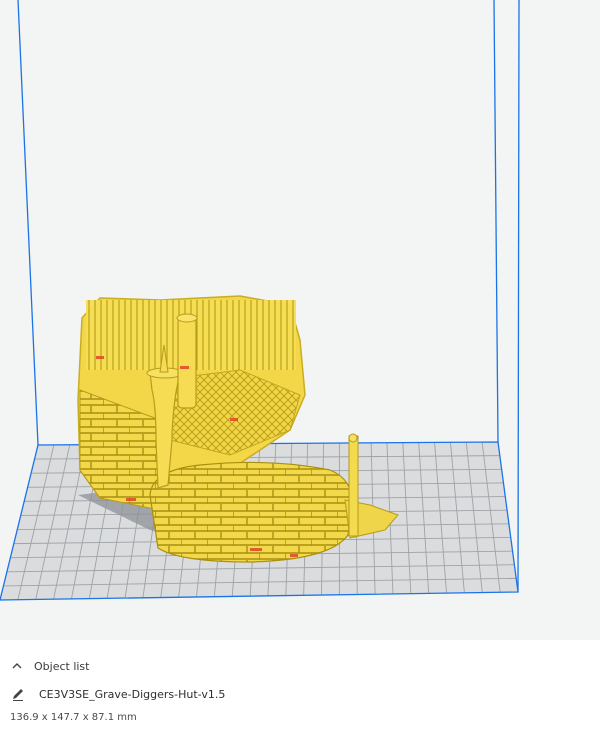  Describe the element at coordinates (62, 666) in the screenshot. I see `object-list-label: Object list` at that location.